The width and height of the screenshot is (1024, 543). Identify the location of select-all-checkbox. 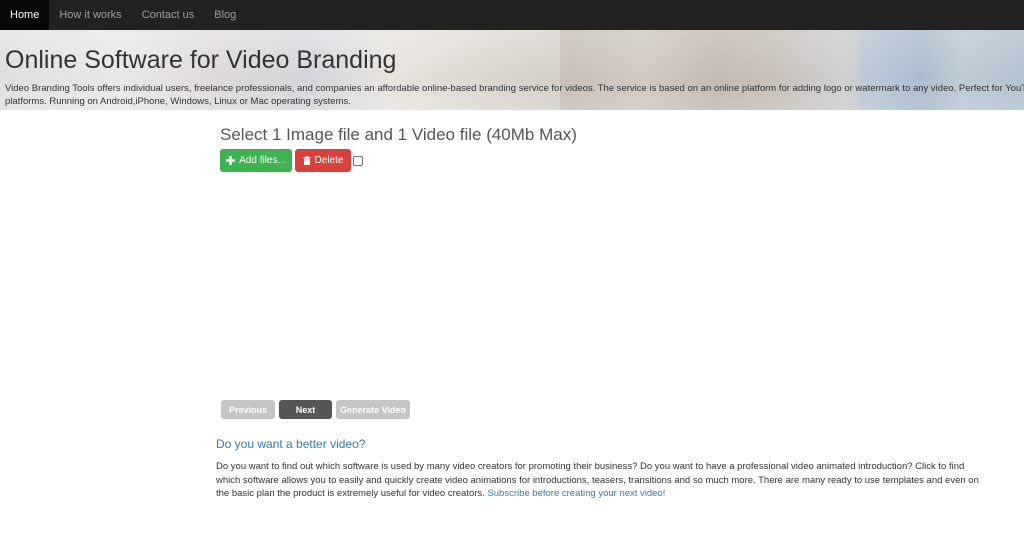
(358, 161).